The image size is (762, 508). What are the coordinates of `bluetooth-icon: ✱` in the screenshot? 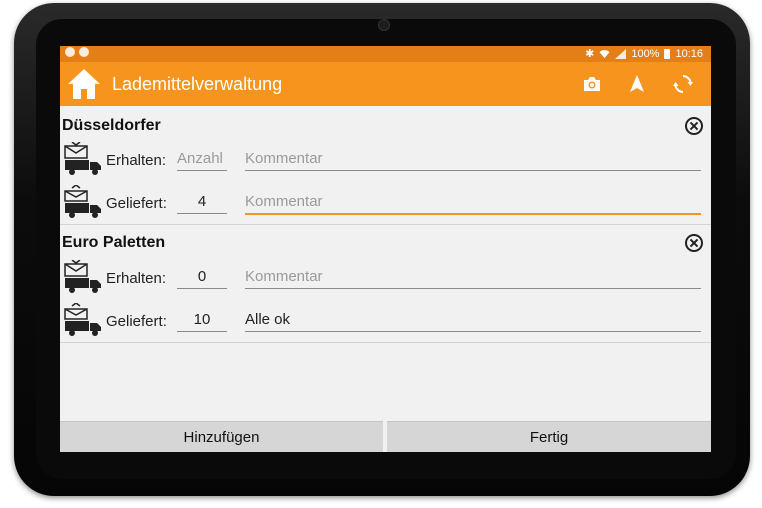 It's located at (590, 54).